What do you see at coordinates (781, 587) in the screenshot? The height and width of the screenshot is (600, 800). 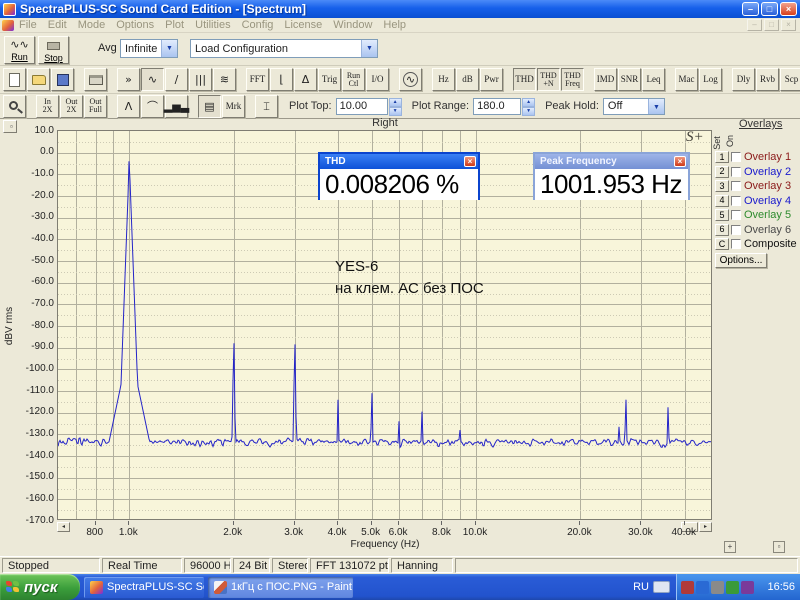 I see `taskbar-clock: 16:56` at bounding box center [781, 587].